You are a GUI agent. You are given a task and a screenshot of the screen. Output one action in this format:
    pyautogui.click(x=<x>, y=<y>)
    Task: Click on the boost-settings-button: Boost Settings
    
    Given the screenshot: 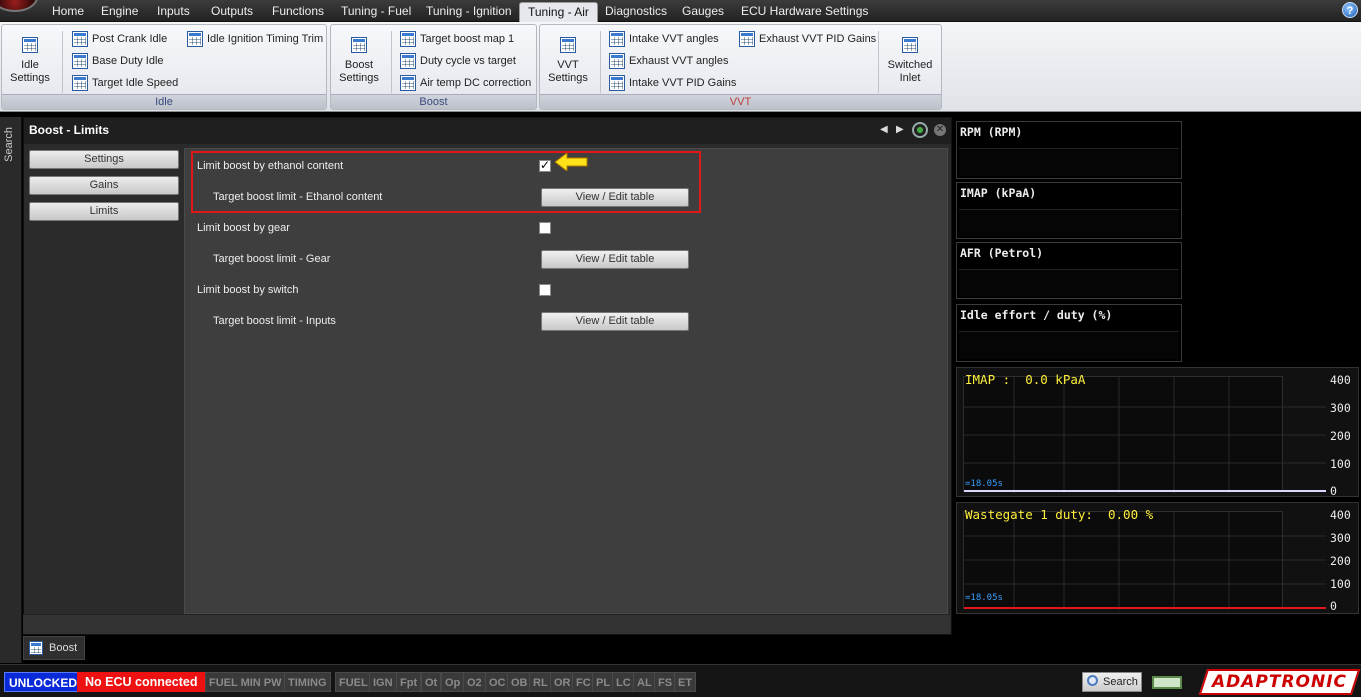 What is the action you would take?
    pyautogui.click(x=359, y=58)
    